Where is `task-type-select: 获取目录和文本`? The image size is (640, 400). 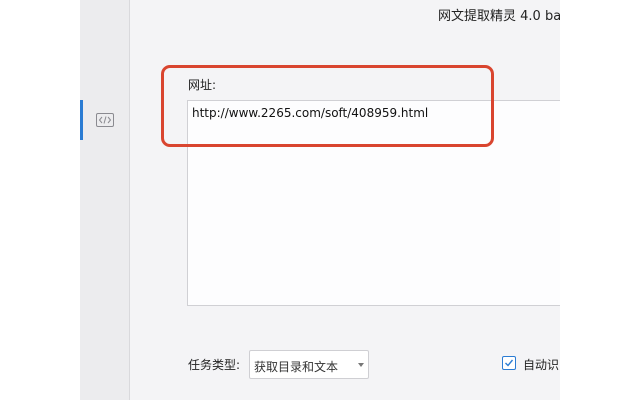 task-type-select: 获取目录和文本 is located at coordinates (309, 364).